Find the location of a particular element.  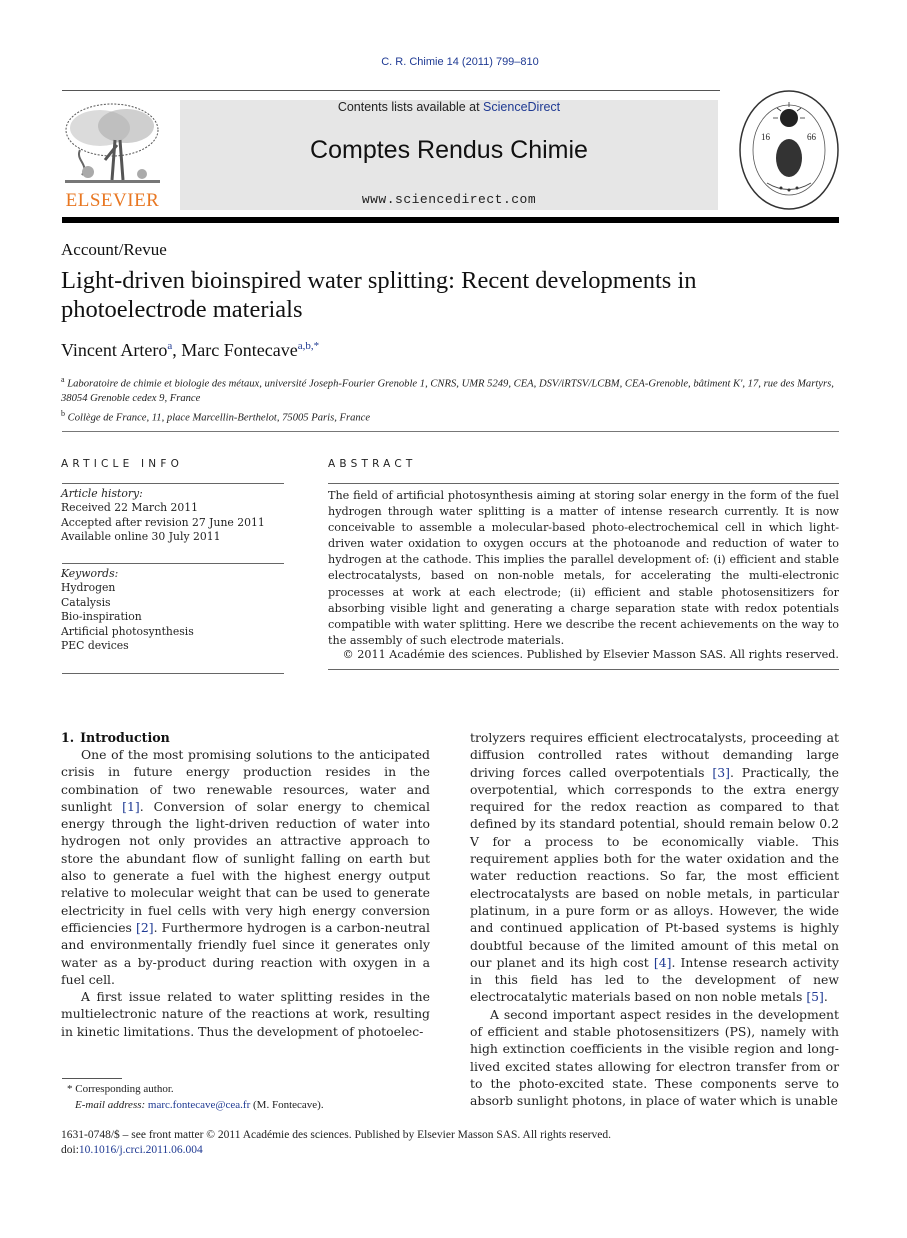

article-info-rule is located at coordinates (173, 483).